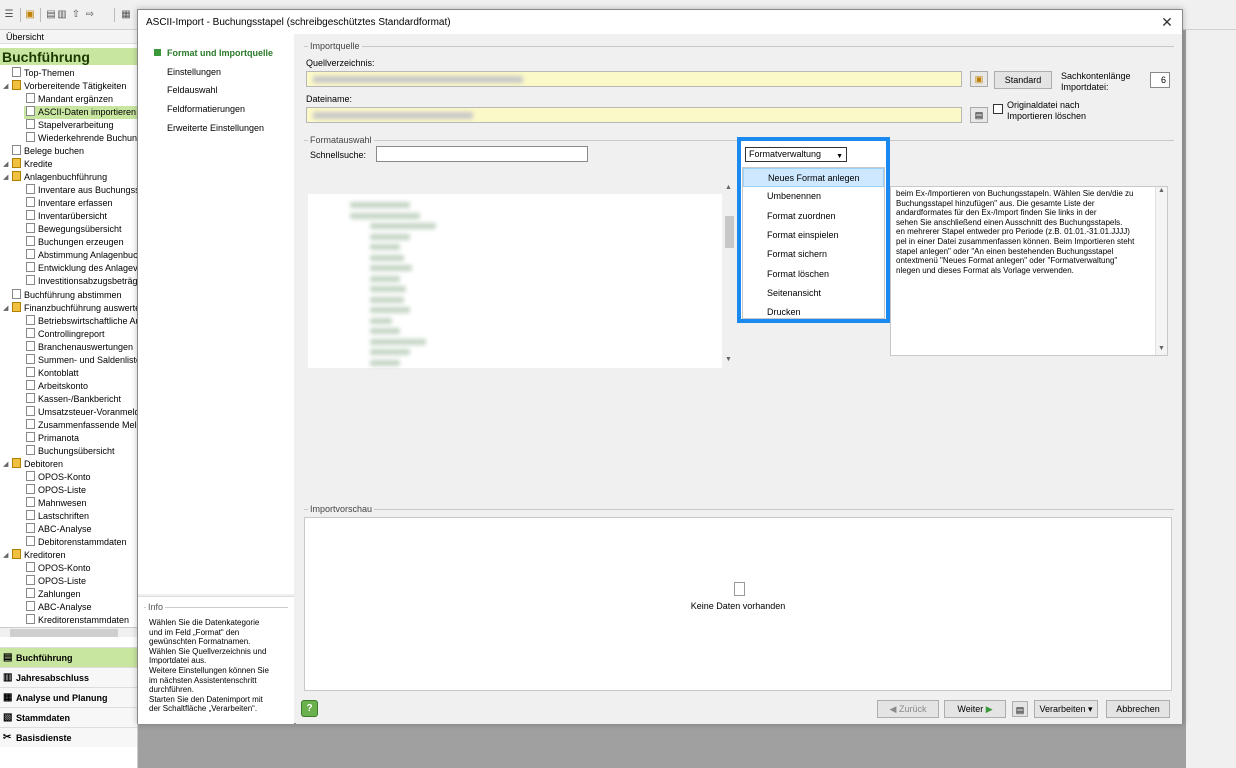 This screenshot has width=1236, height=768. What do you see at coordinates (52, 438) in the screenshot?
I see `tree-item: Primanota` at bounding box center [52, 438].